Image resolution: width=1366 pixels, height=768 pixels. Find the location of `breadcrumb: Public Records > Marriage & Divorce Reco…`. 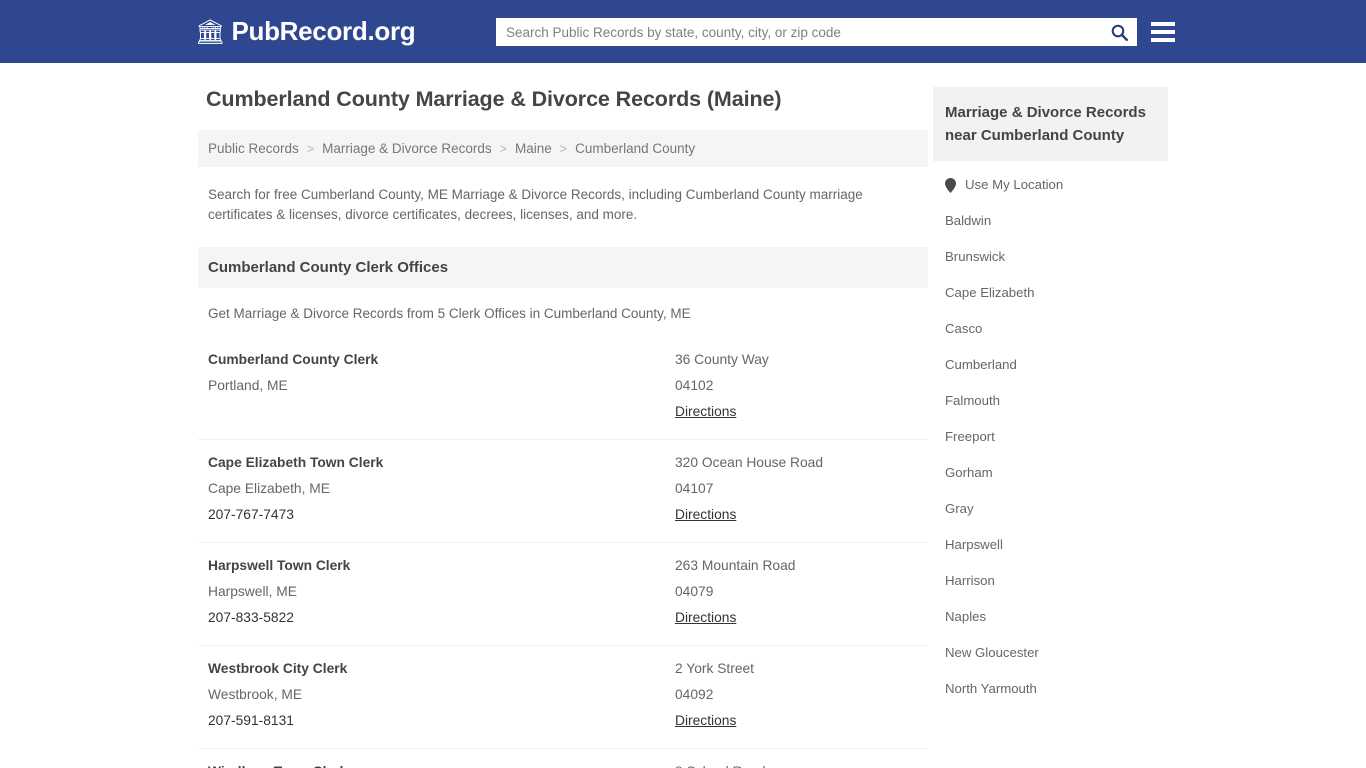

breadcrumb: Public Records > Marriage & Divorce Reco… is located at coordinates (563, 148).